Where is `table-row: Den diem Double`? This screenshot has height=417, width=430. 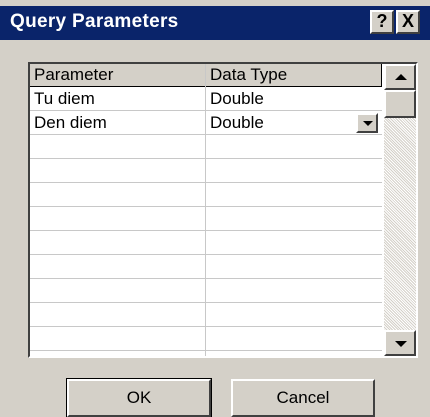 table-row: Den diem Double is located at coordinates (206, 123).